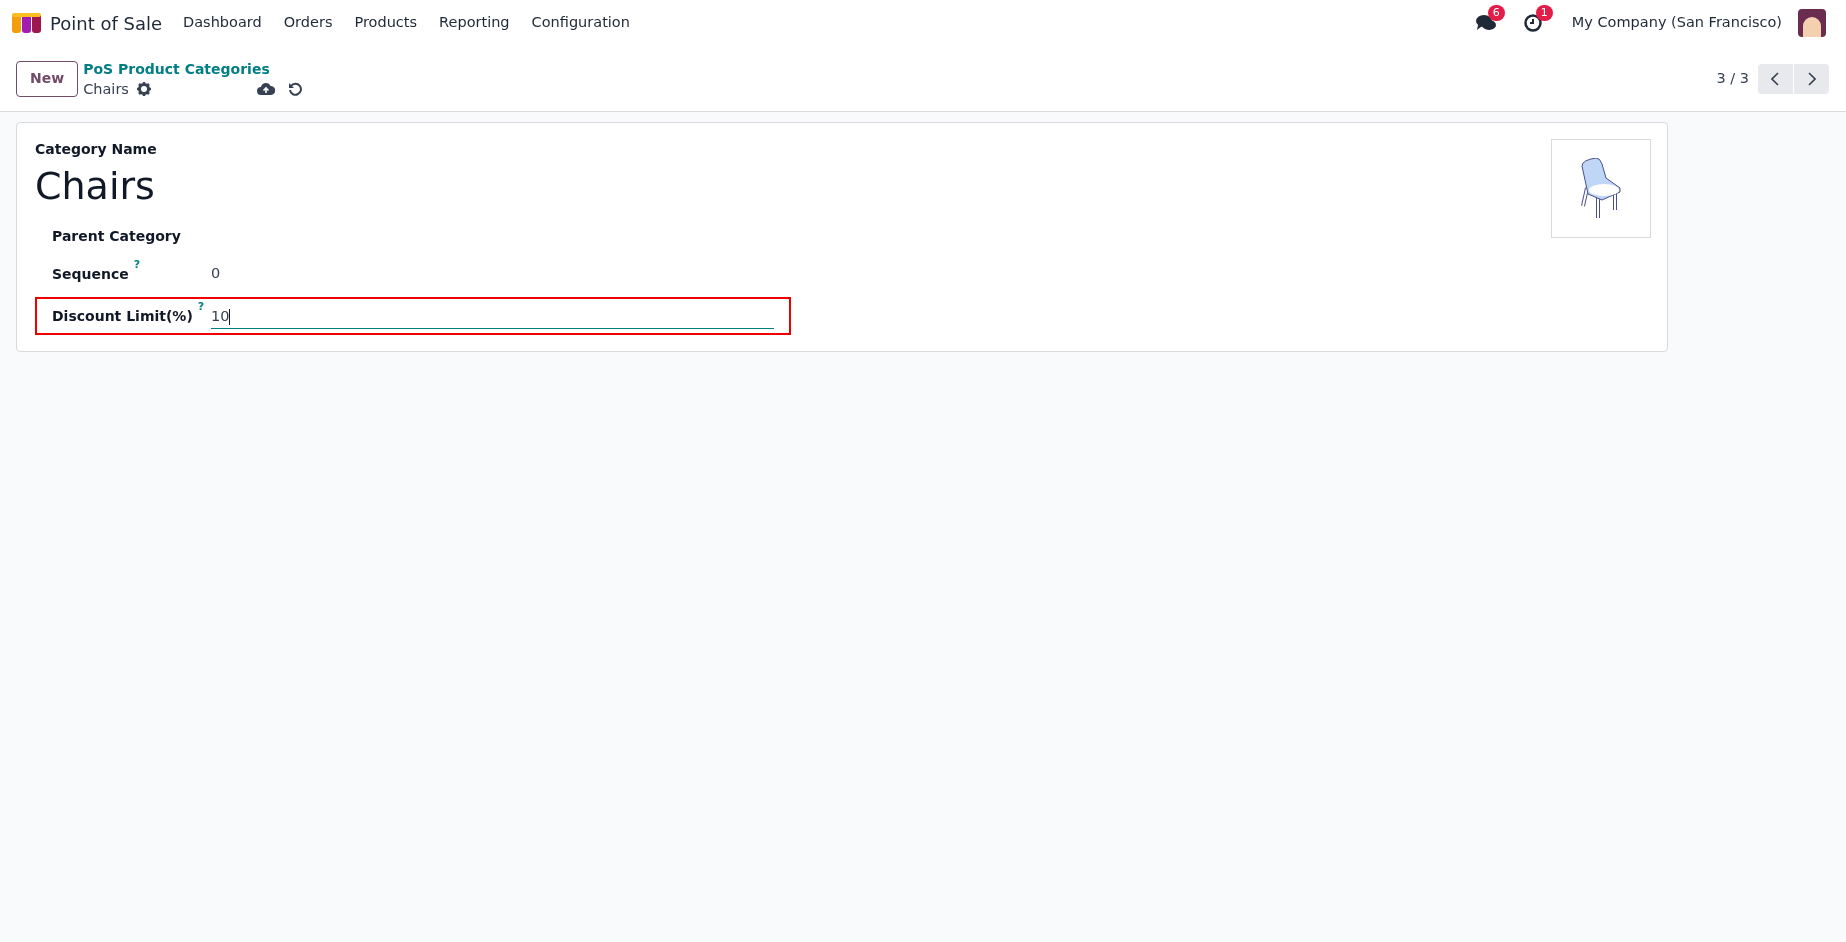 This screenshot has width=1846, height=942. What do you see at coordinates (116, 236) in the screenshot?
I see `field-label: Parent Category` at bounding box center [116, 236].